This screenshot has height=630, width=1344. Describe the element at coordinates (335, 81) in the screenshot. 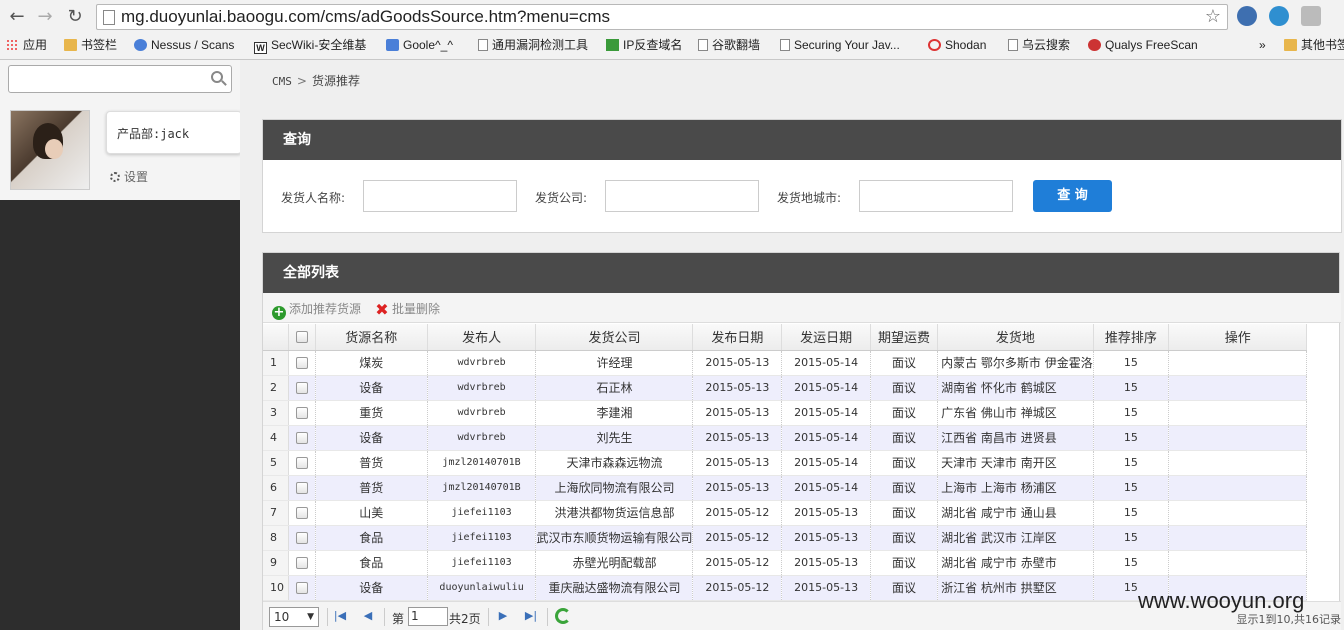

I see `breadcrumb-current: 货源推荐` at that location.